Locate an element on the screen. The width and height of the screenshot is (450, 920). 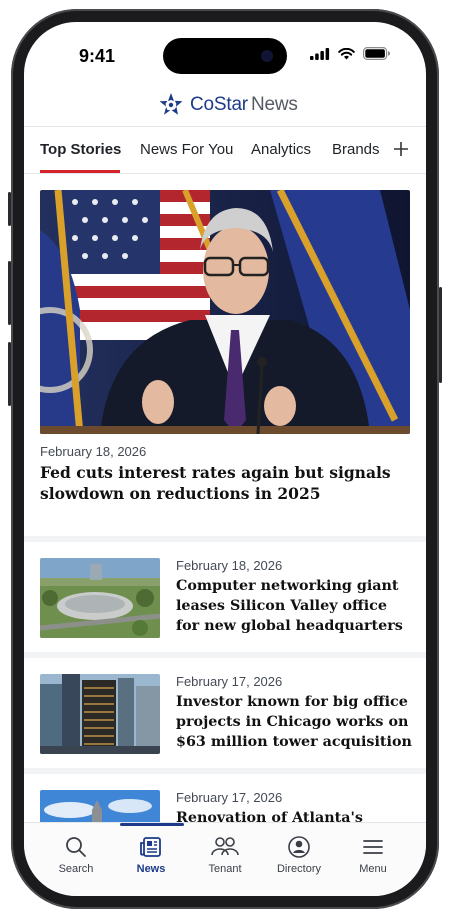
nav-label: Search is located at coordinates (76, 869).